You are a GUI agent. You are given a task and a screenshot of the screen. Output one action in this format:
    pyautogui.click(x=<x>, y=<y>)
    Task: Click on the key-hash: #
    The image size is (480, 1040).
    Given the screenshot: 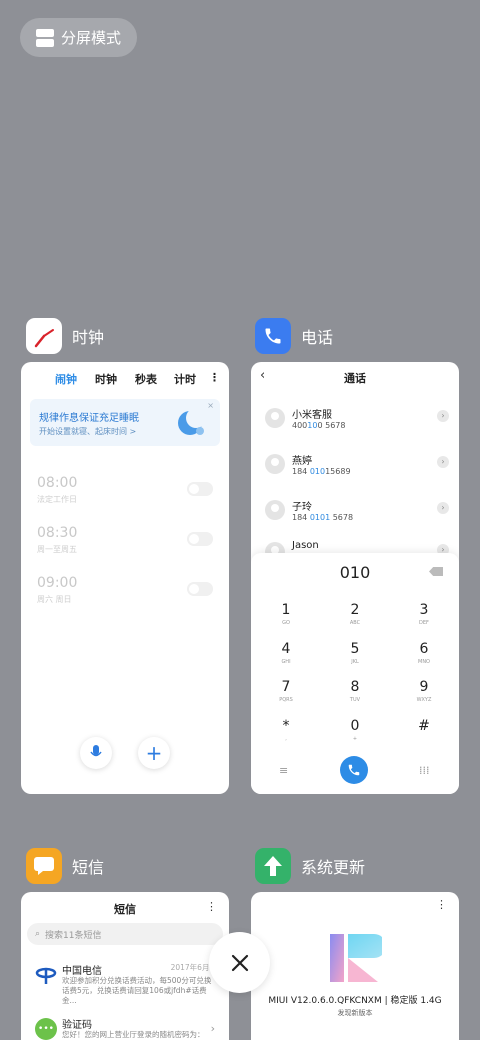 What is the action you would take?
    pyautogui.click(x=424, y=727)
    